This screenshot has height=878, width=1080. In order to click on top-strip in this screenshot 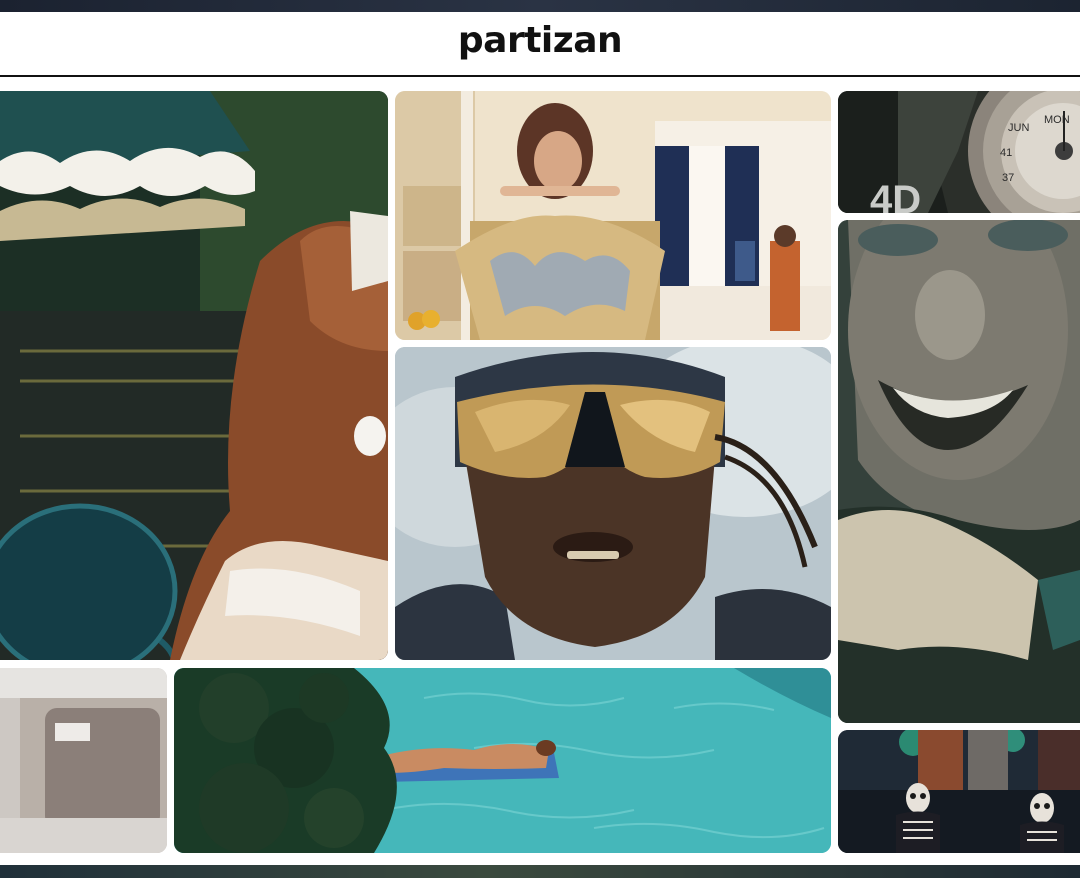, I will do `click(540, 6)`.